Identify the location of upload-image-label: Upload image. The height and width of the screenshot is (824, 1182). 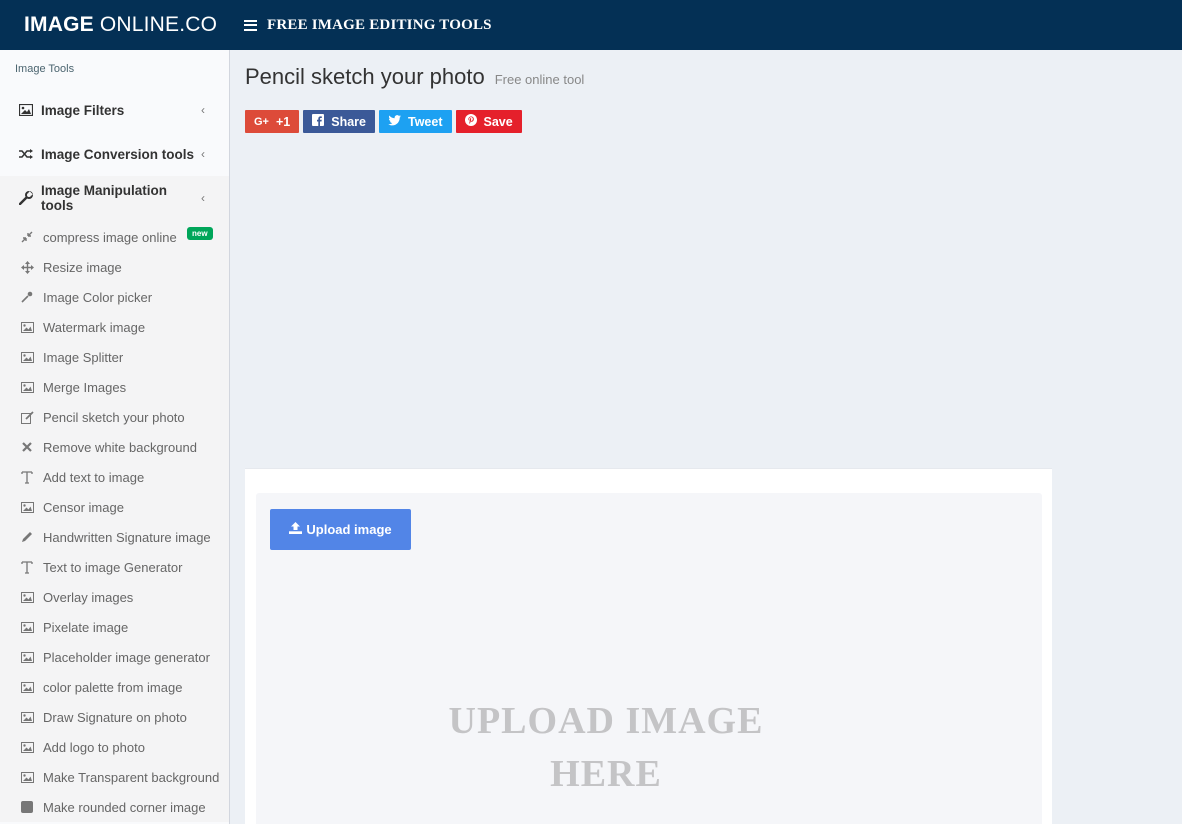
(349, 529).